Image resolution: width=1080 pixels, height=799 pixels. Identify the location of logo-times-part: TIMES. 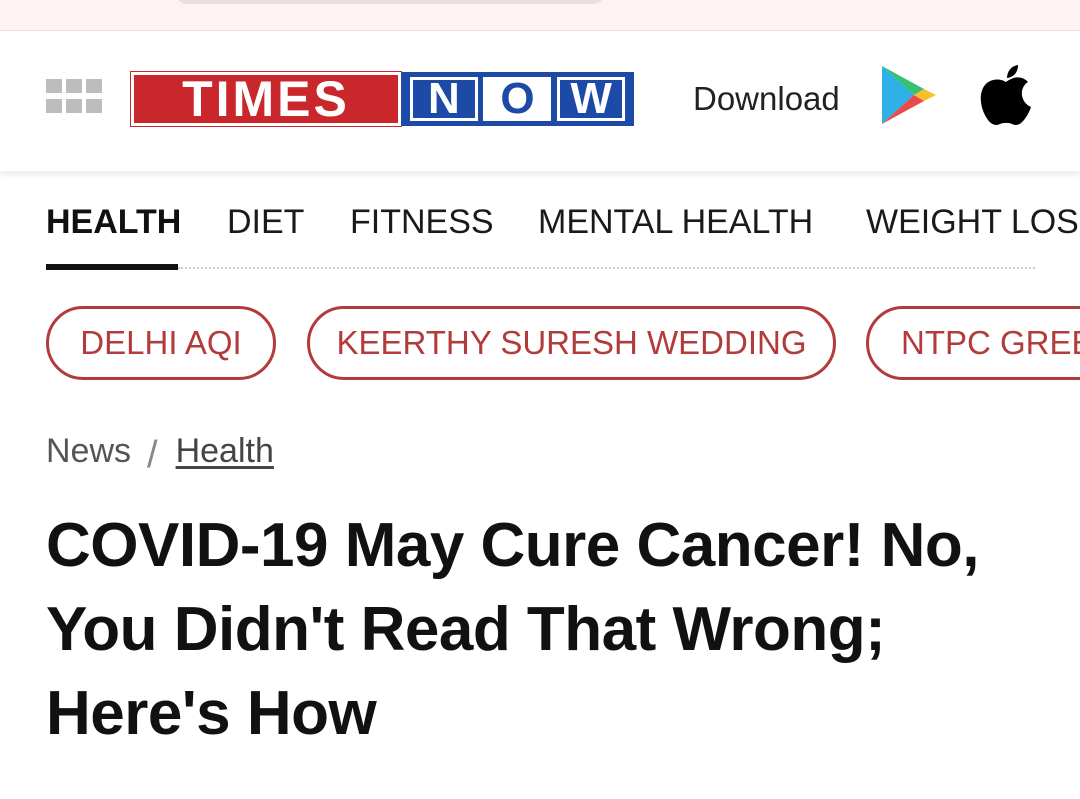
(266, 99).